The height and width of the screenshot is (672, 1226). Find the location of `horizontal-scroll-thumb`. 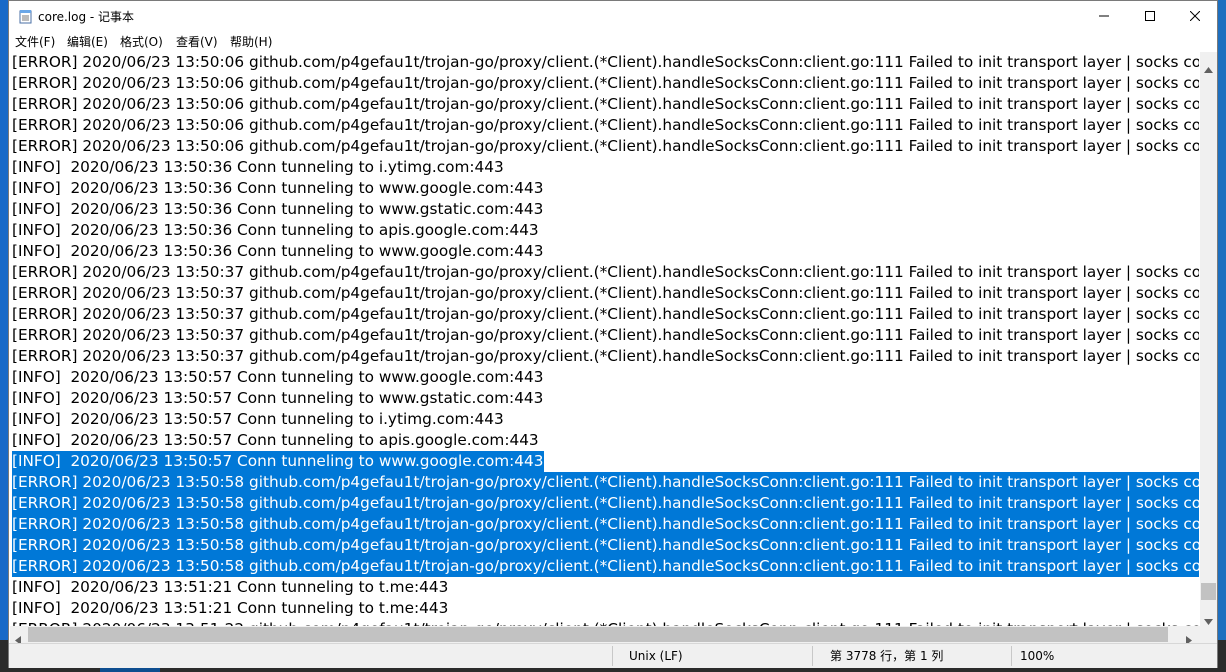

horizontal-scroll-thumb is located at coordinates (598, 634).